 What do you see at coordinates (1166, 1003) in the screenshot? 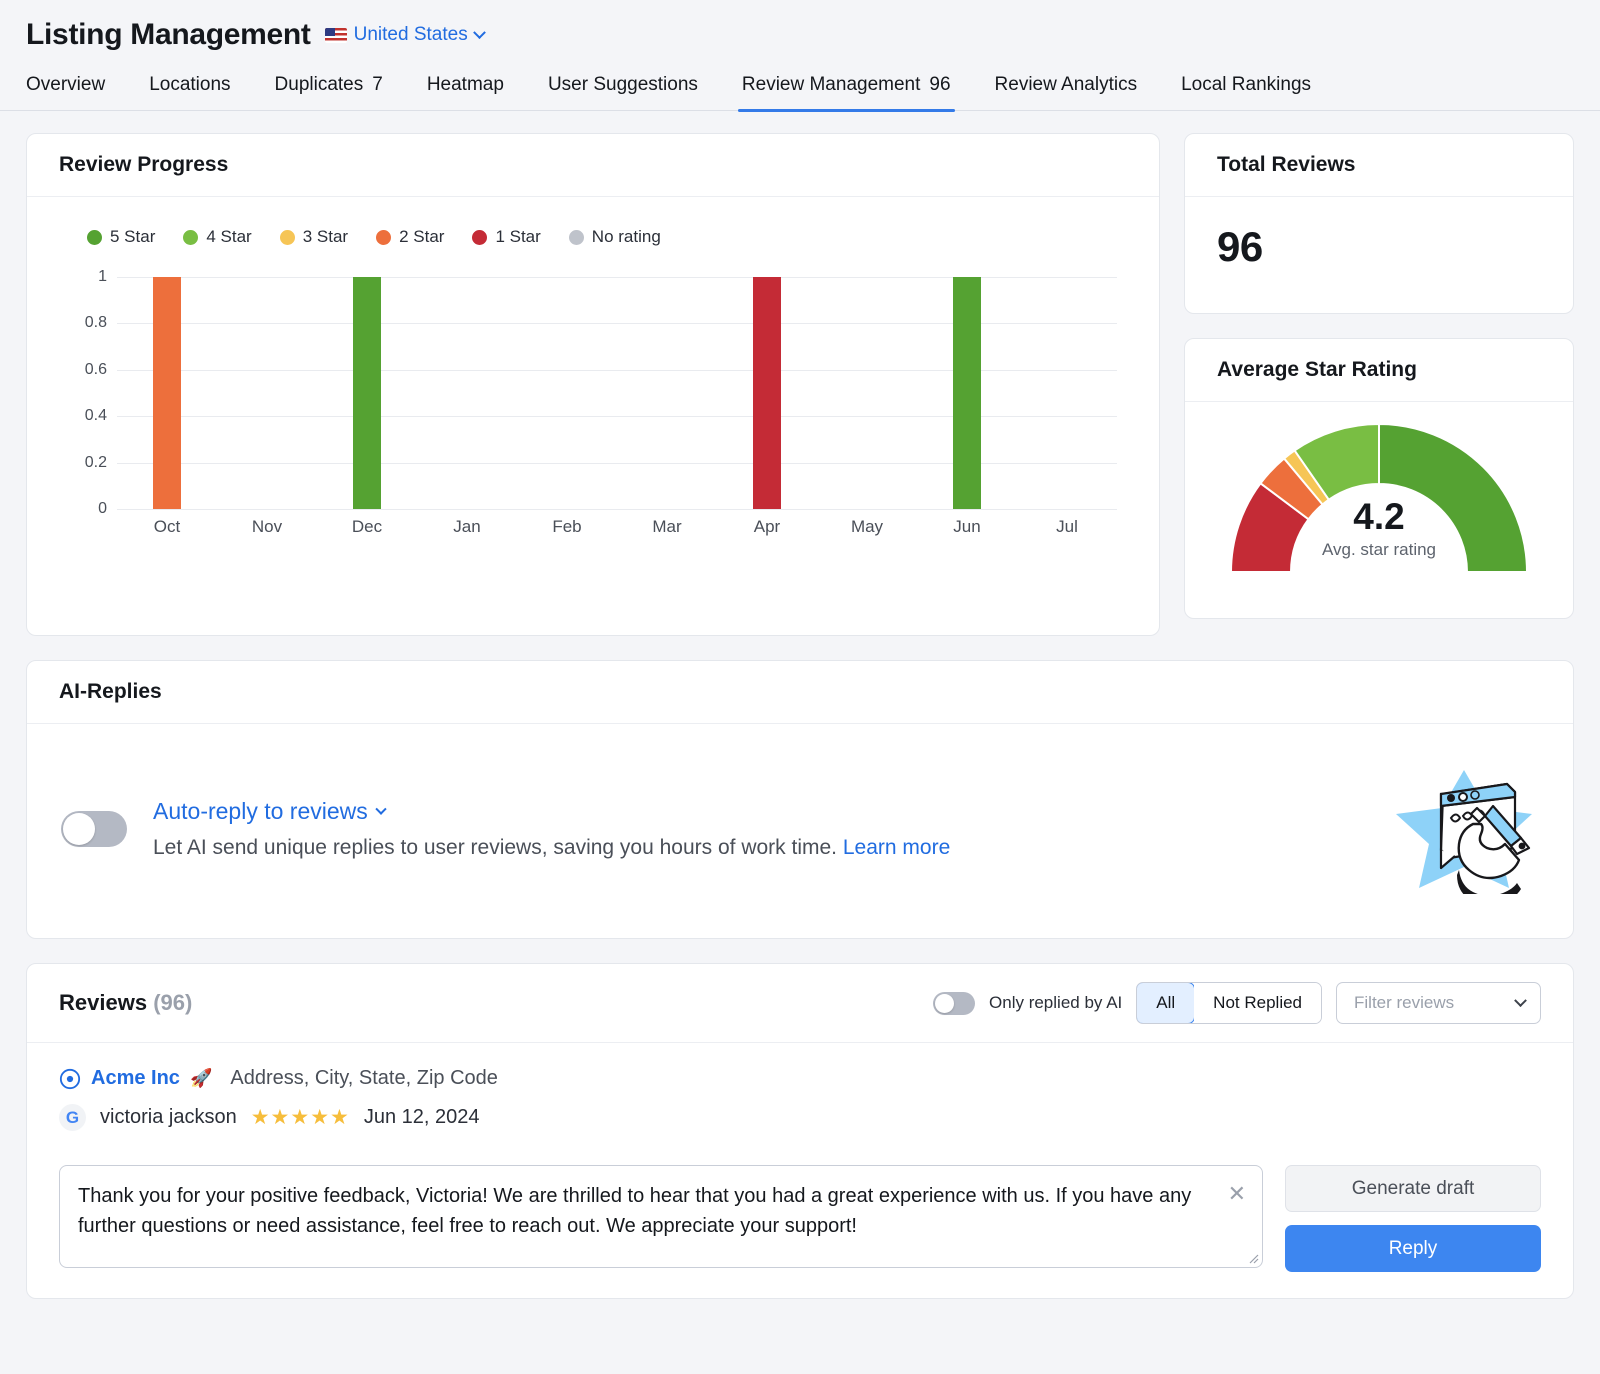
I see `segment-all: All` at bounding box center [1166, 1003].